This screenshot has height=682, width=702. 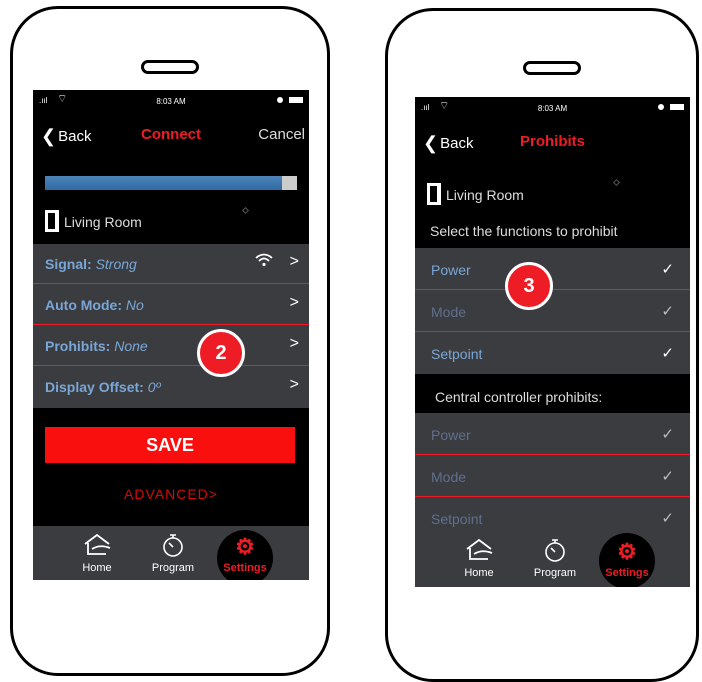 What do you see at coordinates (163, 183) in the screenshot?
I see `progress-fill` at bounding box center [163, 183].